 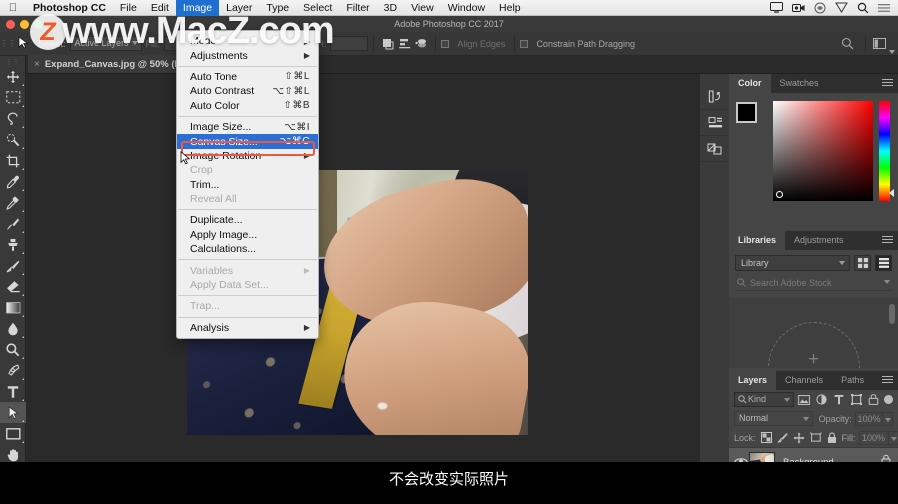 What do you see at coordinates (888, 399) in the screenshot?
I see `filter-toggle-button` at bounding box center [888, 399].